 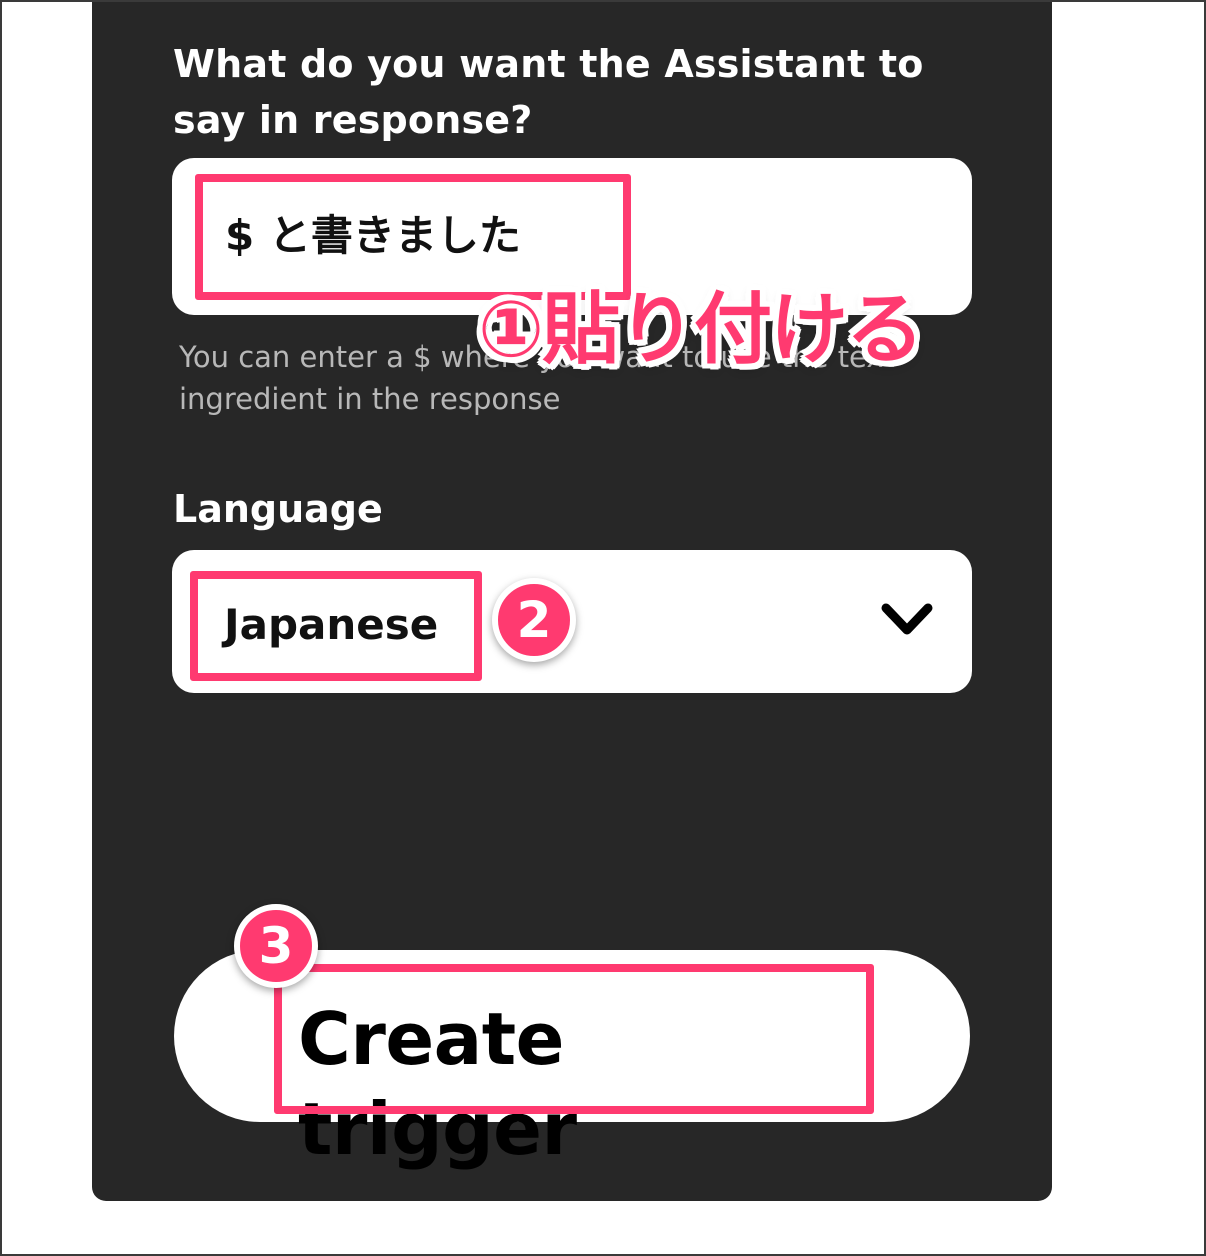 I want to click on create-trigger-label: Create trigger, so click(x=437, y=1084).